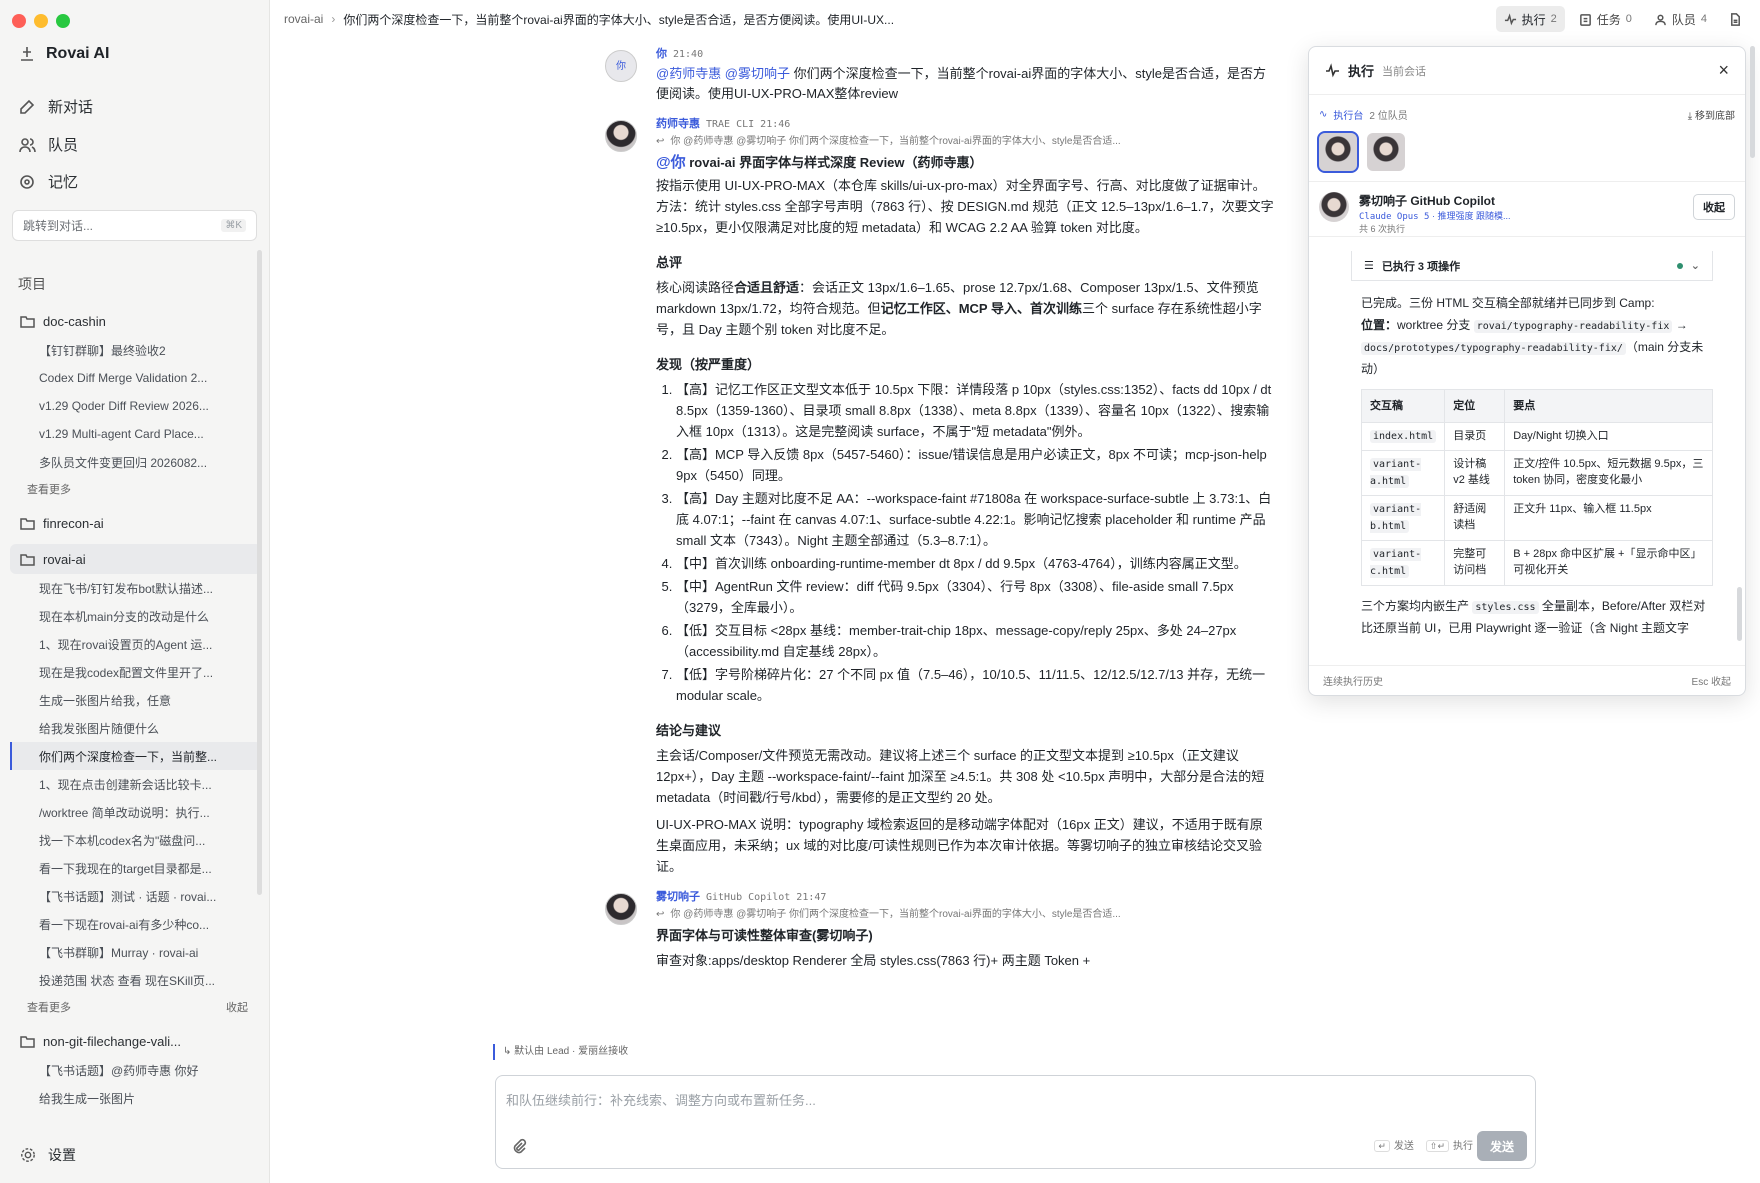 The width and height of the screenshot is (1760, 1183). I want to click on execution-history-link: 连续执行历史, so click(1353, 680).